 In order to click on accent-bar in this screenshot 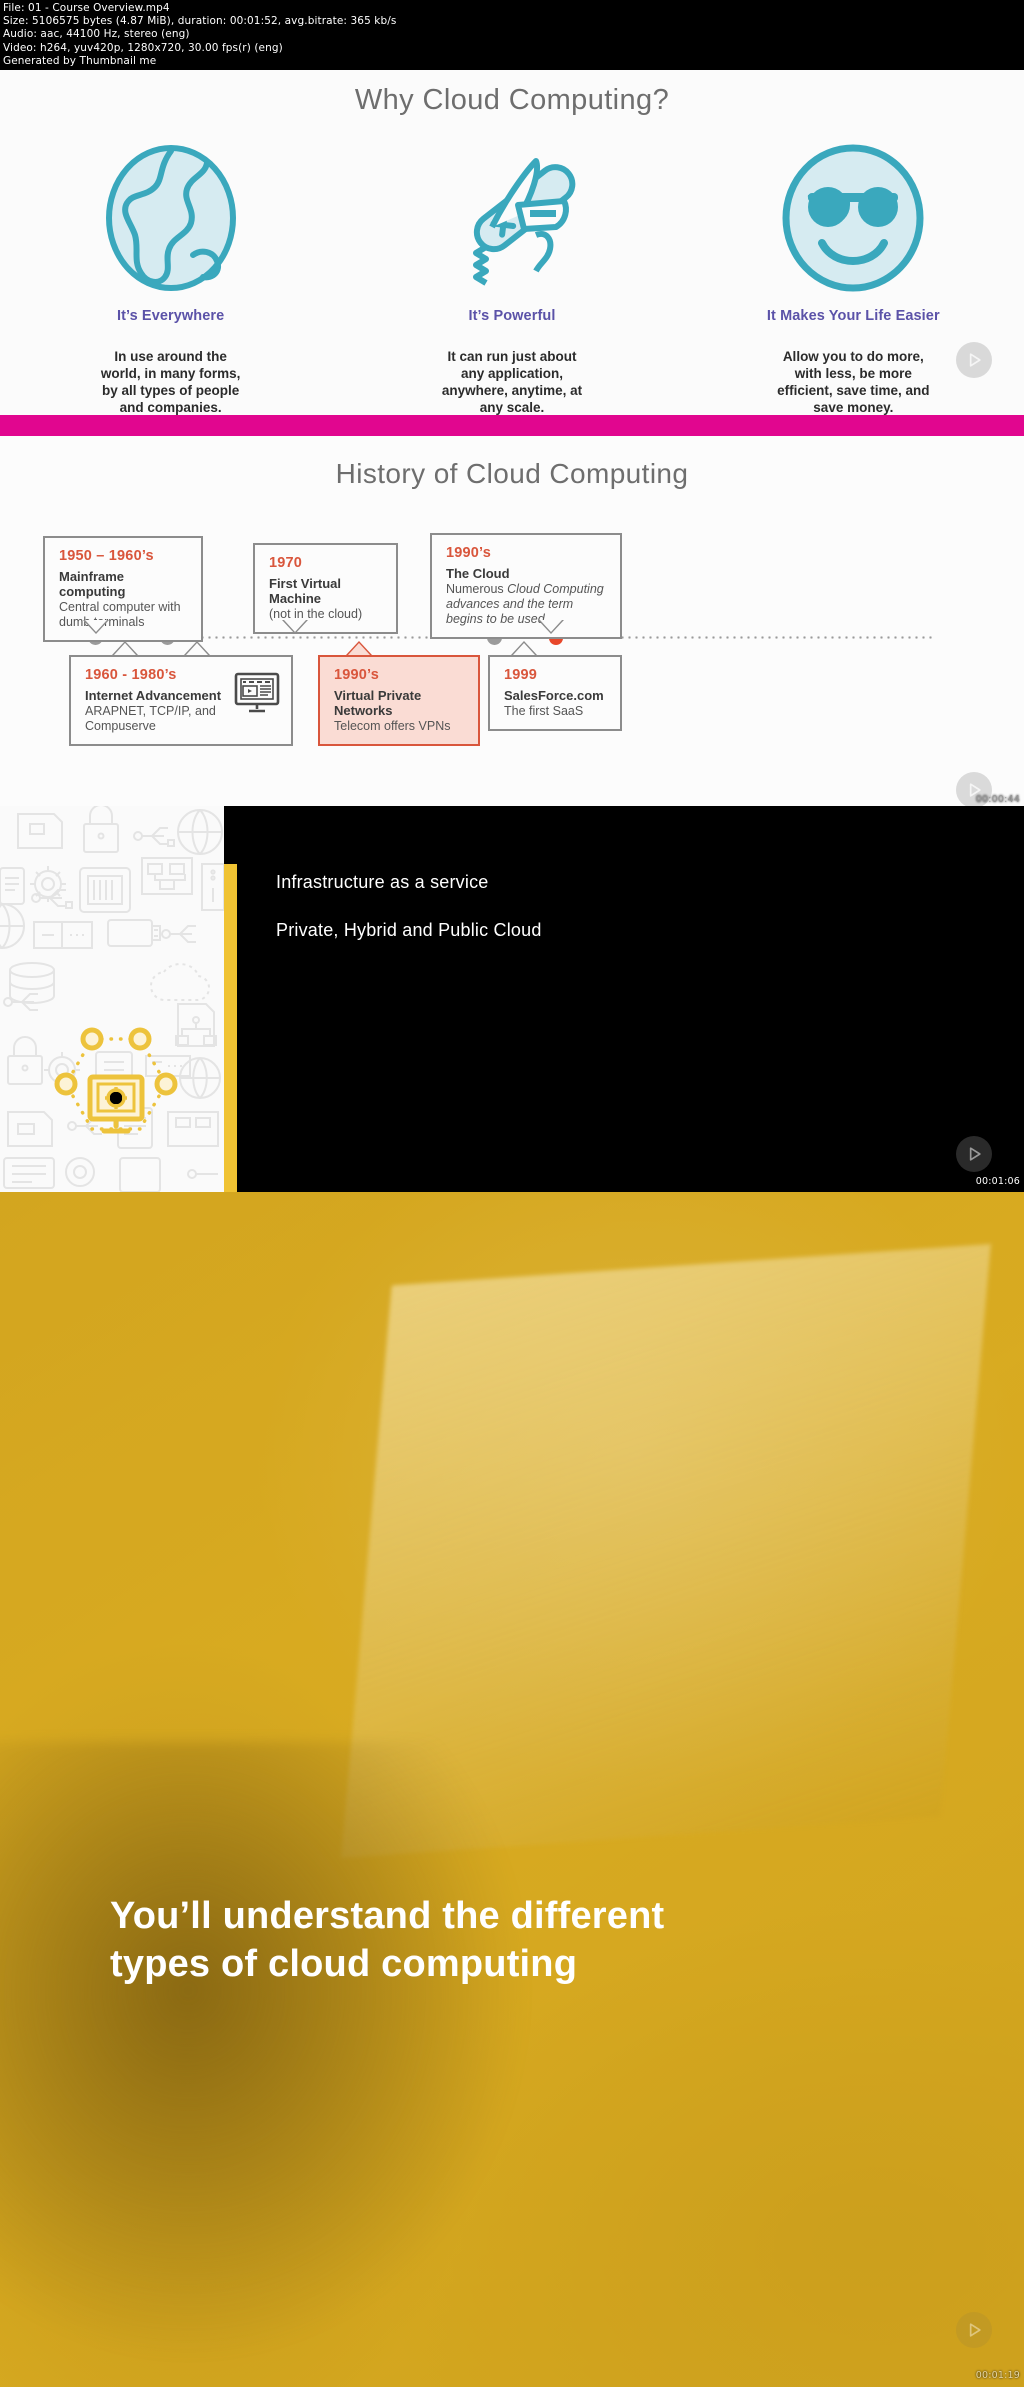, I will do `click(230, 1028)`.